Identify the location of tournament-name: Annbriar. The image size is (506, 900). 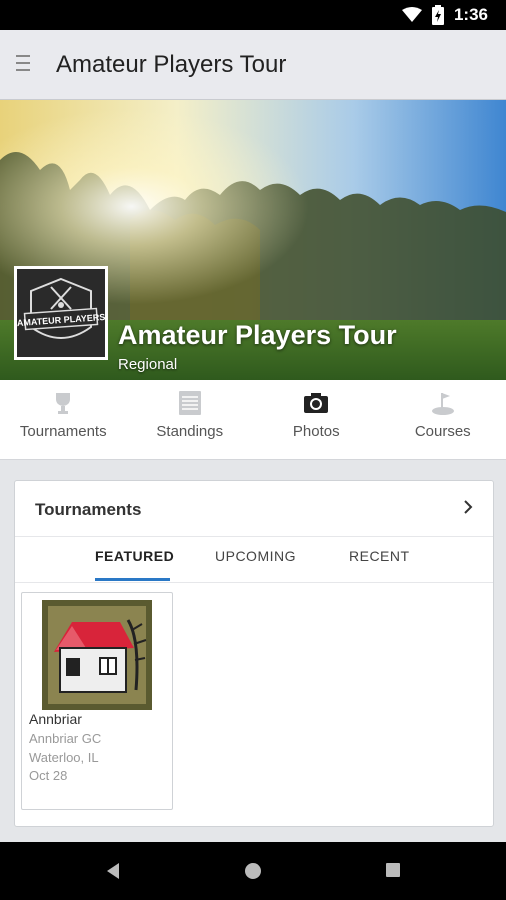
(55, 719).